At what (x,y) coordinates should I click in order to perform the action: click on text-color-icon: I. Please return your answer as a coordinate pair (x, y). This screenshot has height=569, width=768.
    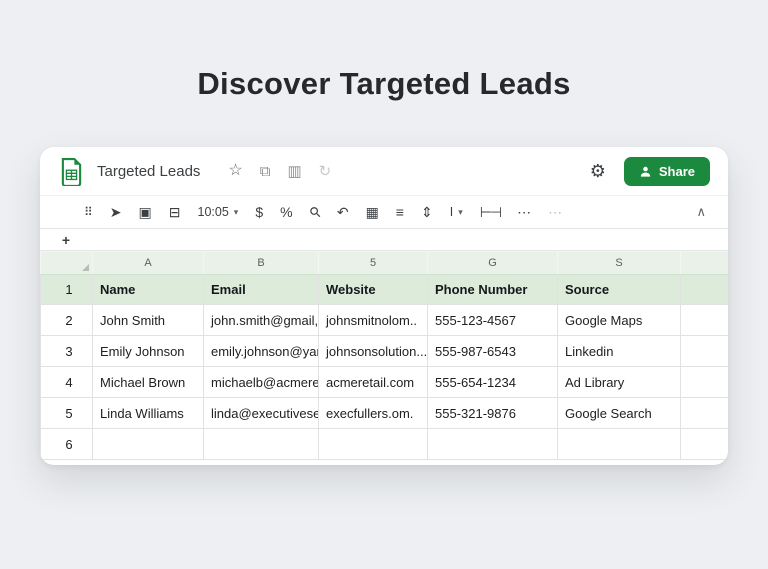
    Looking at the image, I should click on (451, 212).